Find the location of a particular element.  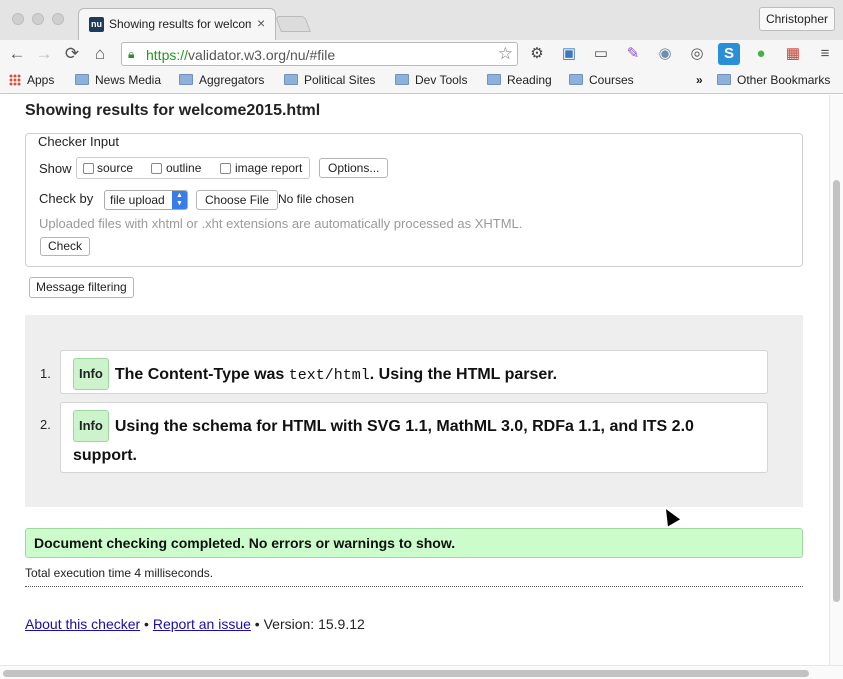

bookmark-reading: Reading is located at coordinates (519, 80).